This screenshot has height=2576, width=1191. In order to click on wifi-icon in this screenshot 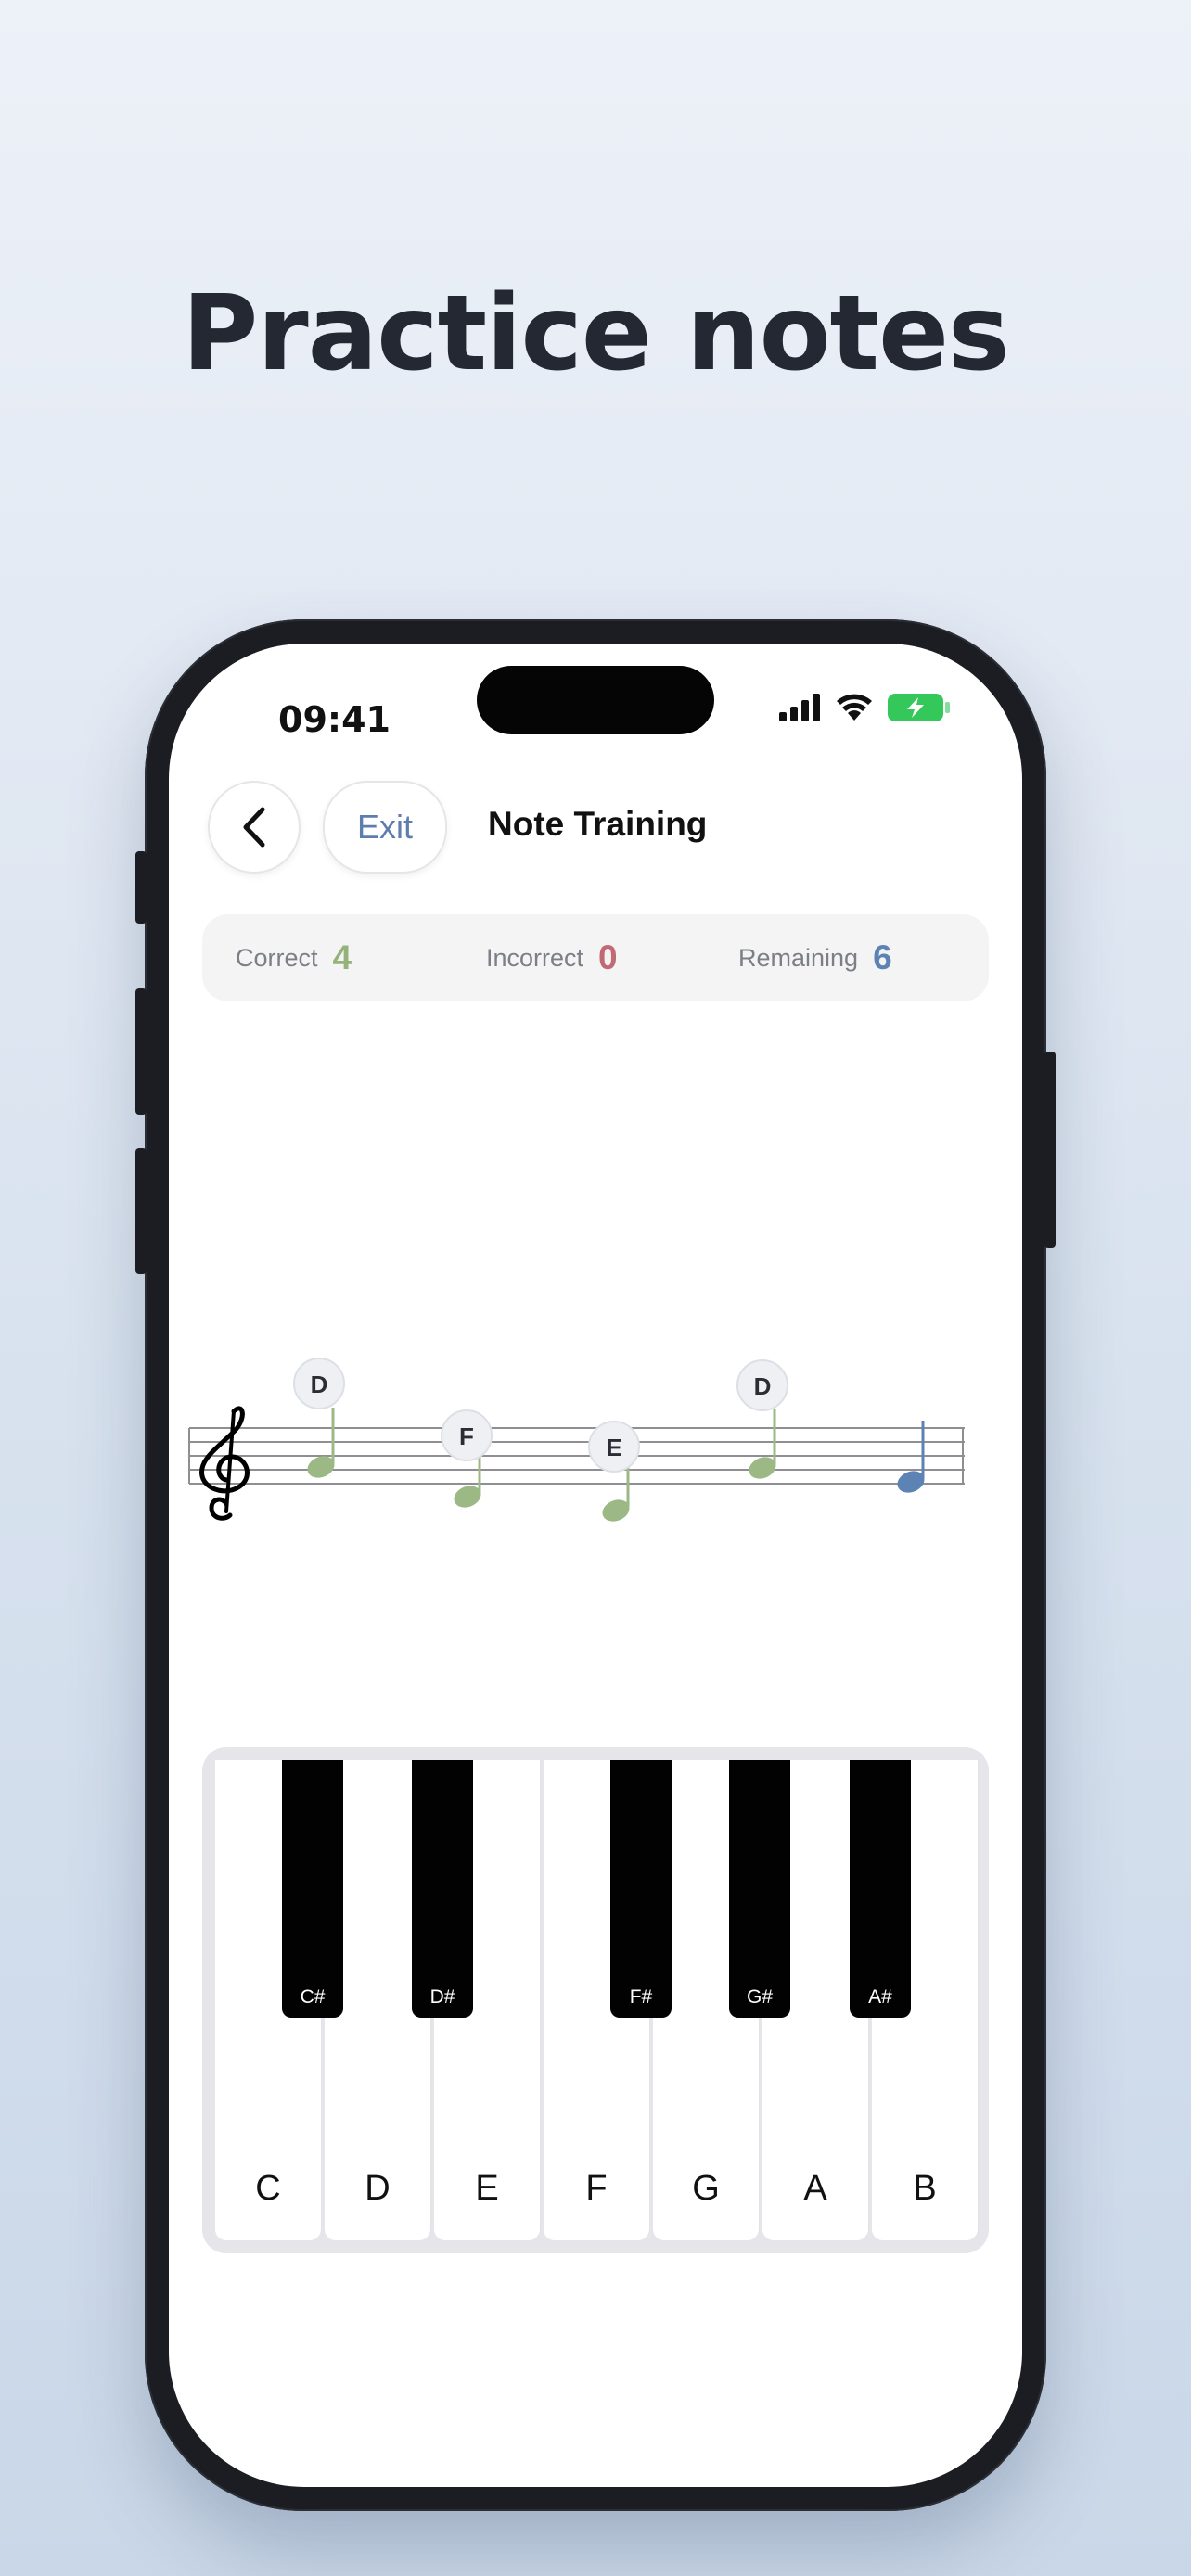, I will do `click(855, 707)`.